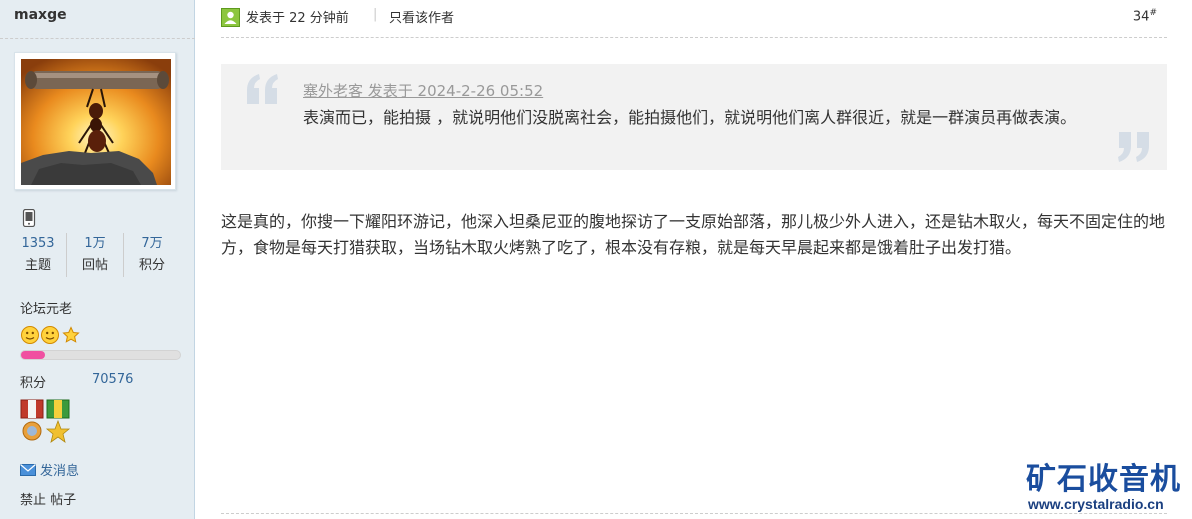 Image resolution: width=1192 pixels, height=519 pixels. Describe the element at coordinates (46, 309) in the screenshot. I see `rank-title: 论坛元老` at that location.